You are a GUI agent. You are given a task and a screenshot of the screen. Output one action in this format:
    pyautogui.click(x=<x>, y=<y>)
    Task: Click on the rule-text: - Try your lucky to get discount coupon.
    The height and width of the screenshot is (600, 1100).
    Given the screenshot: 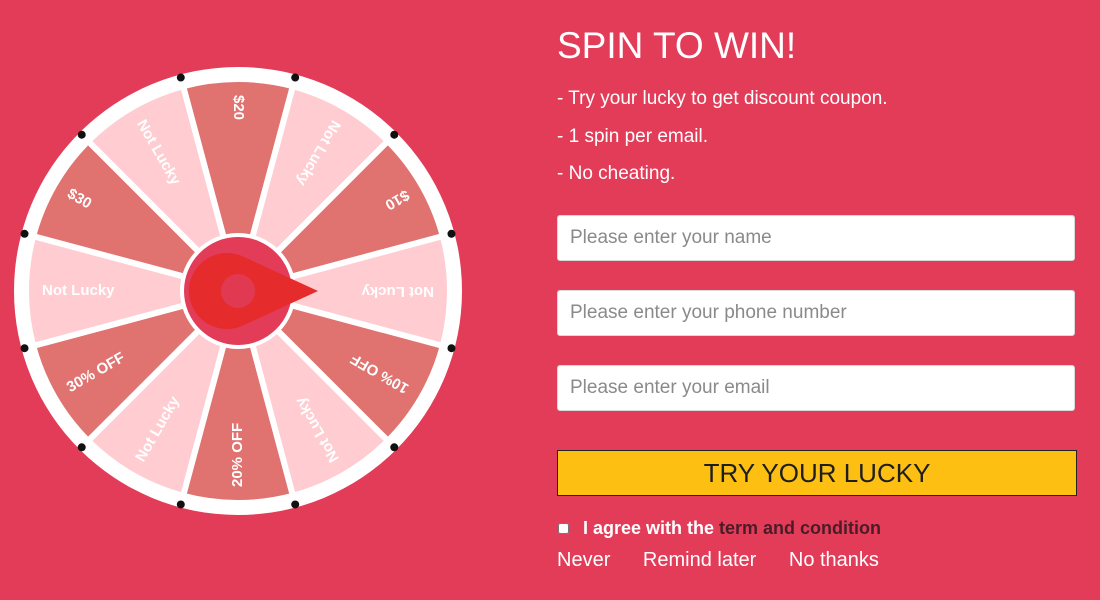 What is the action you would take?
    pyautogui.click(x=722, y=98)
    